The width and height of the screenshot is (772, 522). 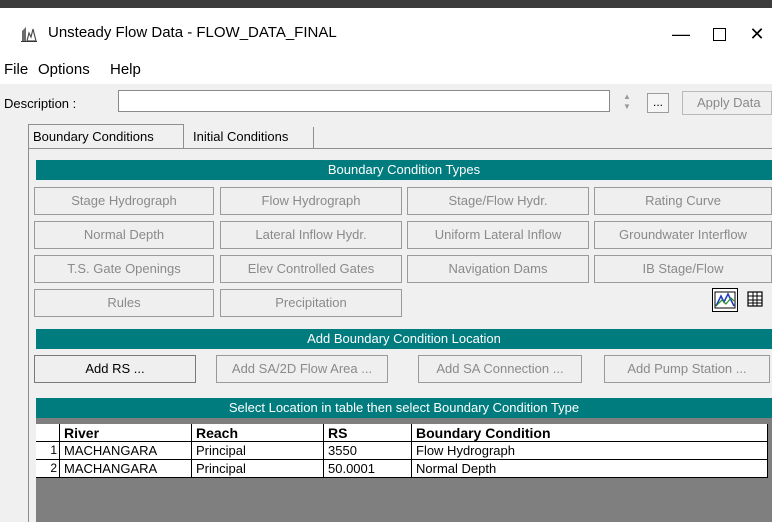 I want to click on add-location-header: Add Boundary Condition Location, so click(x=404, y=339).